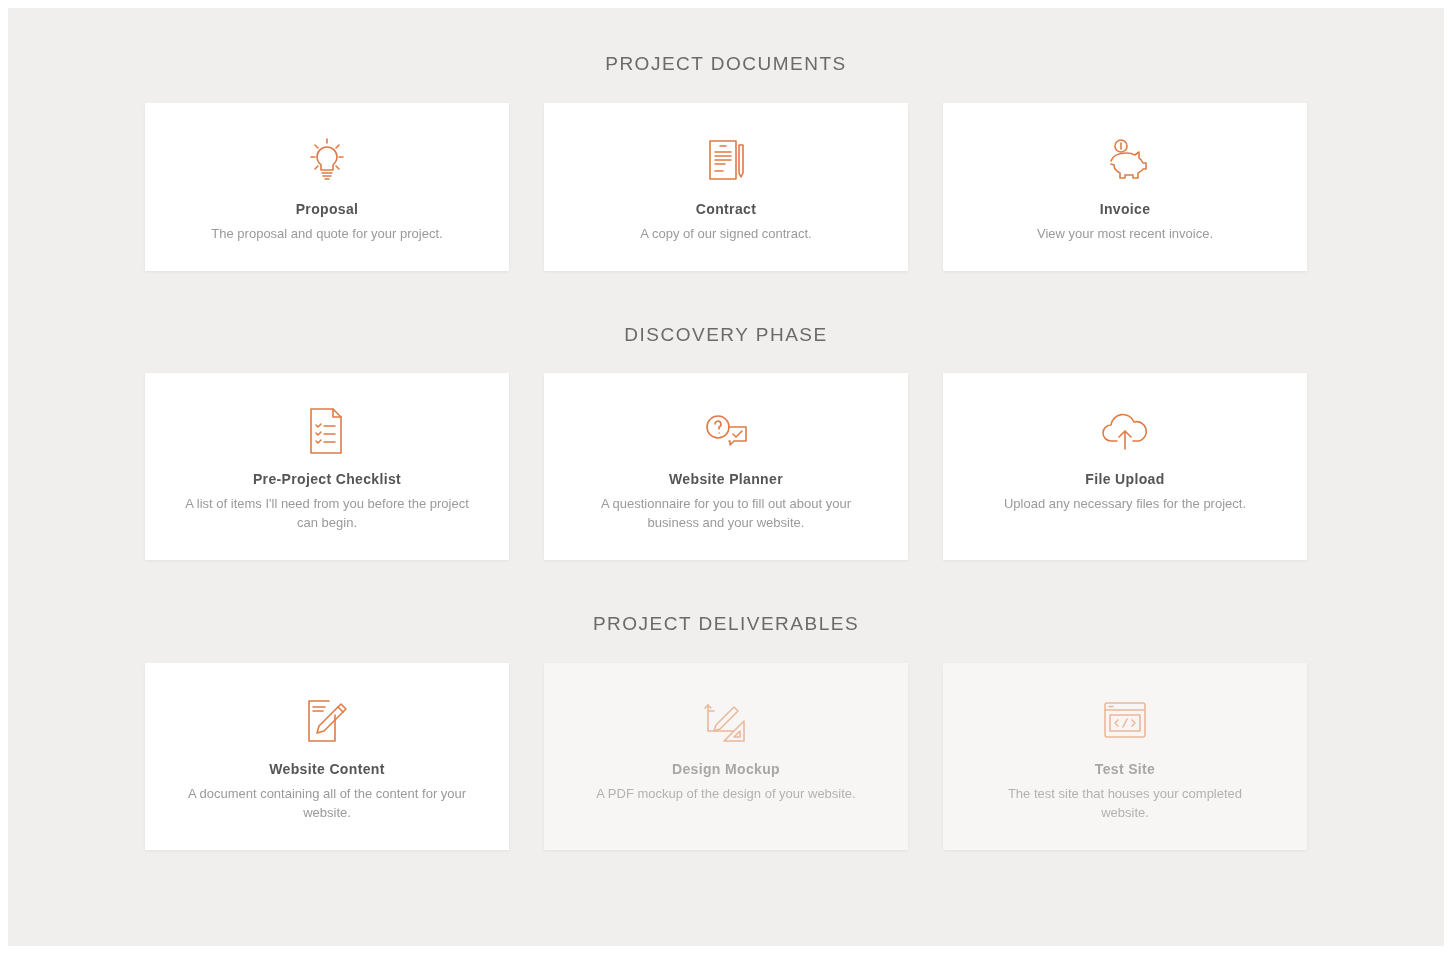  Describe the element at coordinates (726, 479) in the screenshot. I see `card-title: Website Planner` at that location.